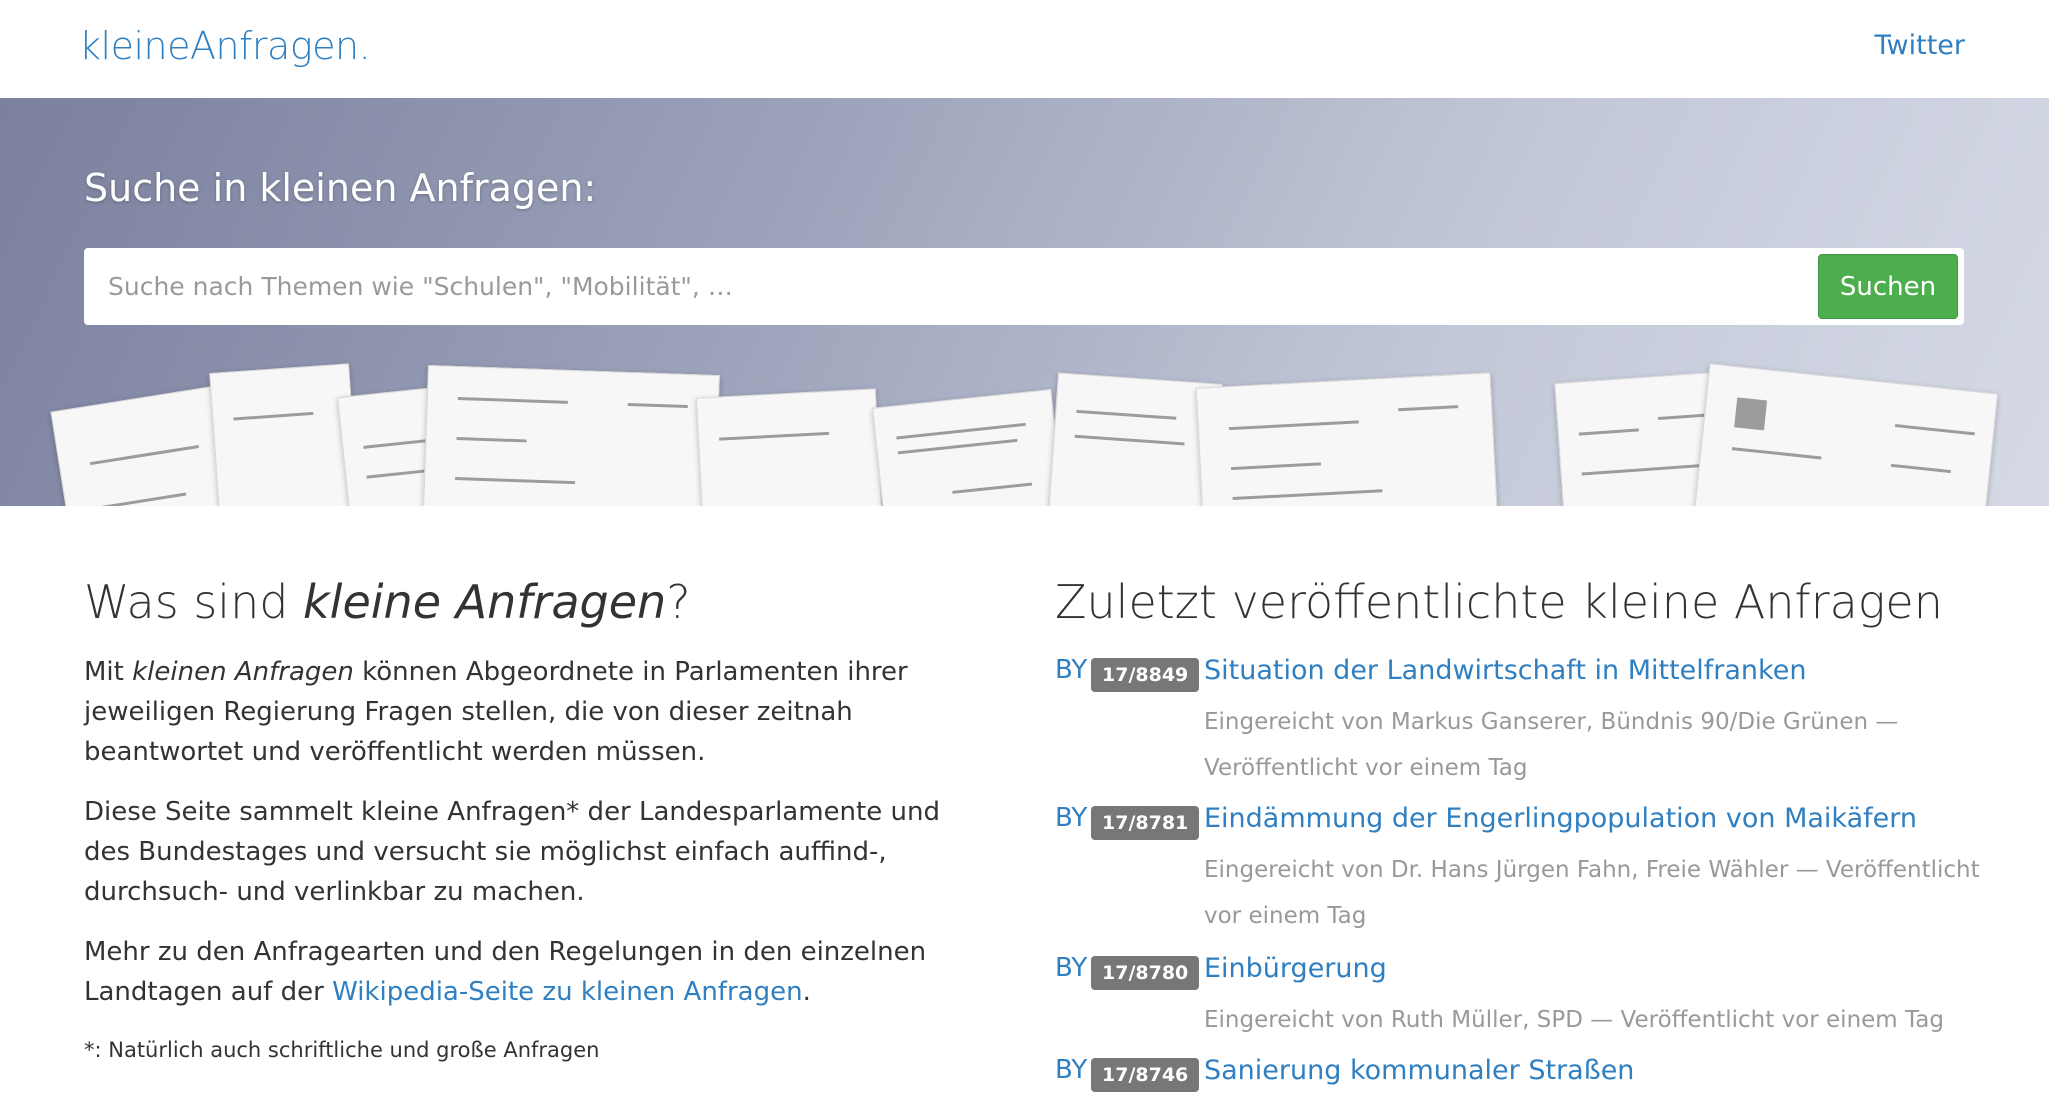  I want to click on inquiry-link: Einbürgerung, so click(1295, 968).